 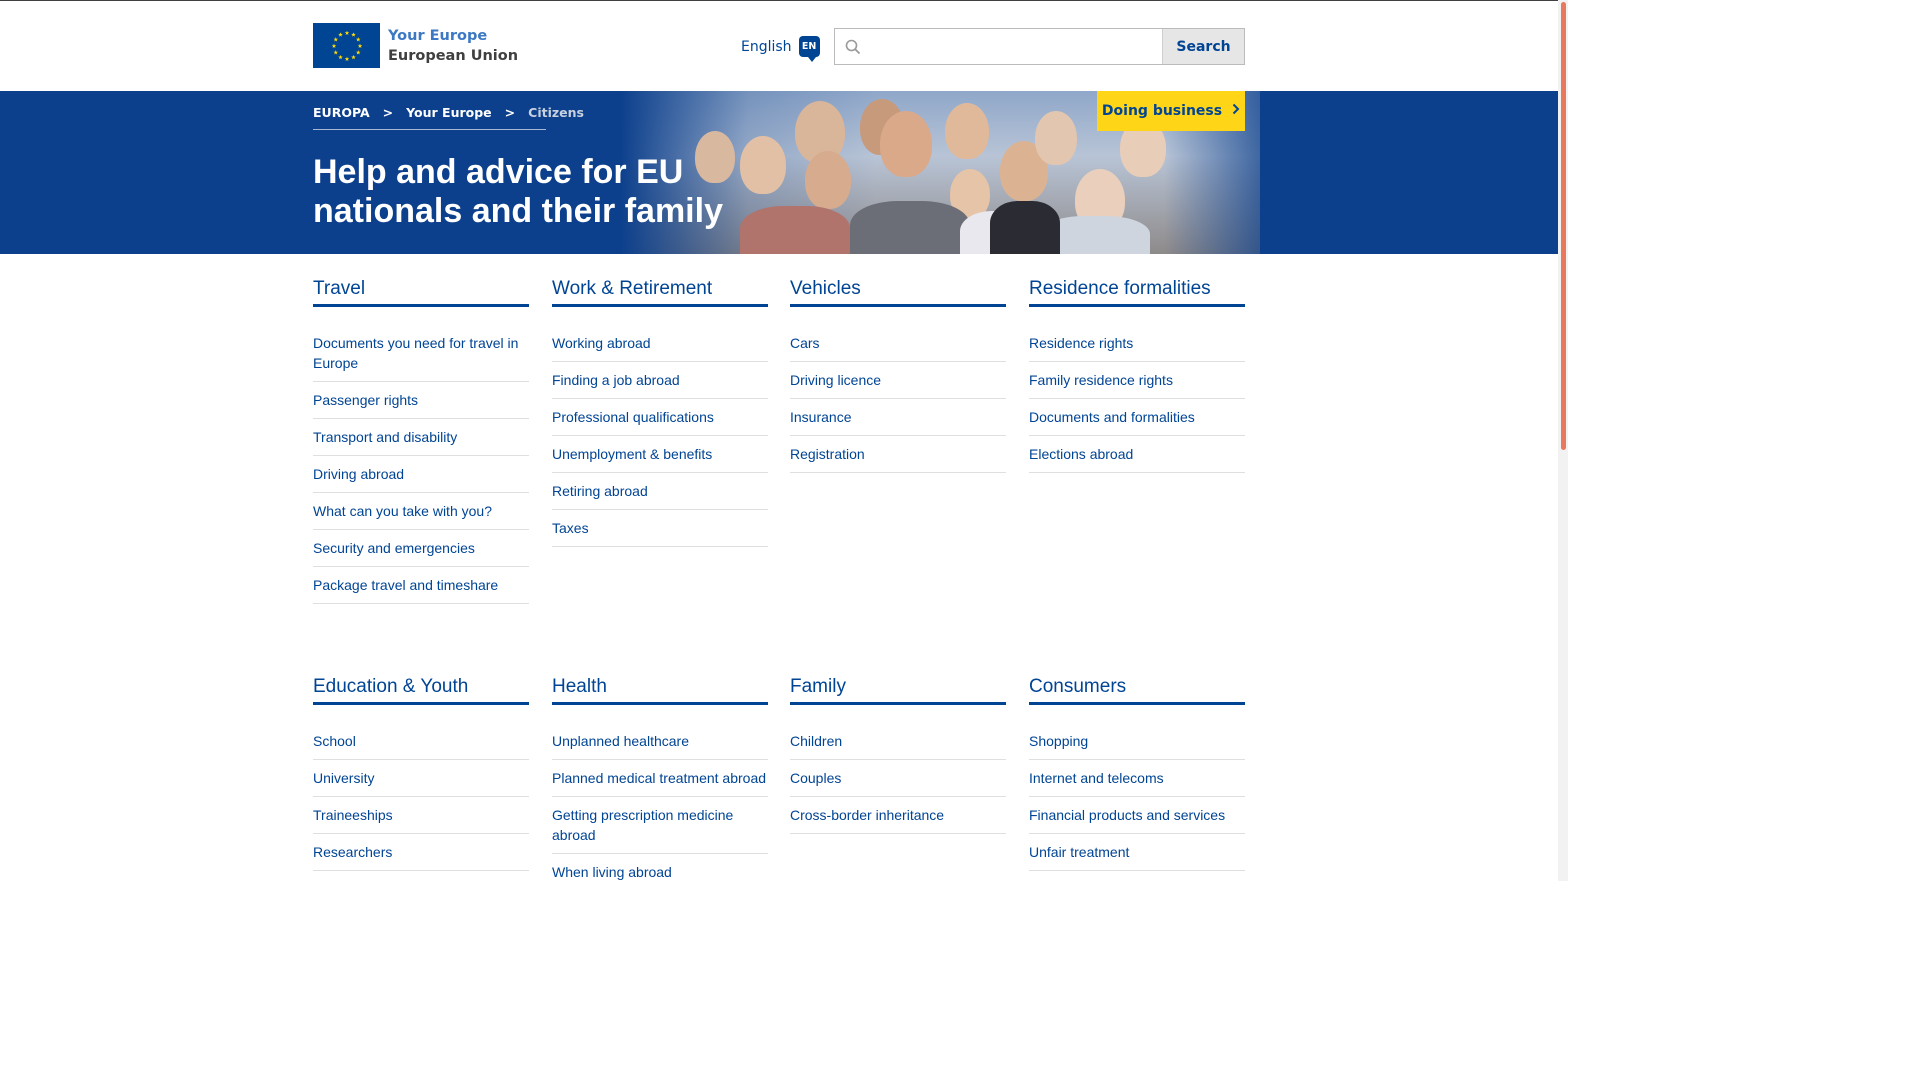 I want to click on category-link-item: Financial products and services, so click(x=1137, y=815).